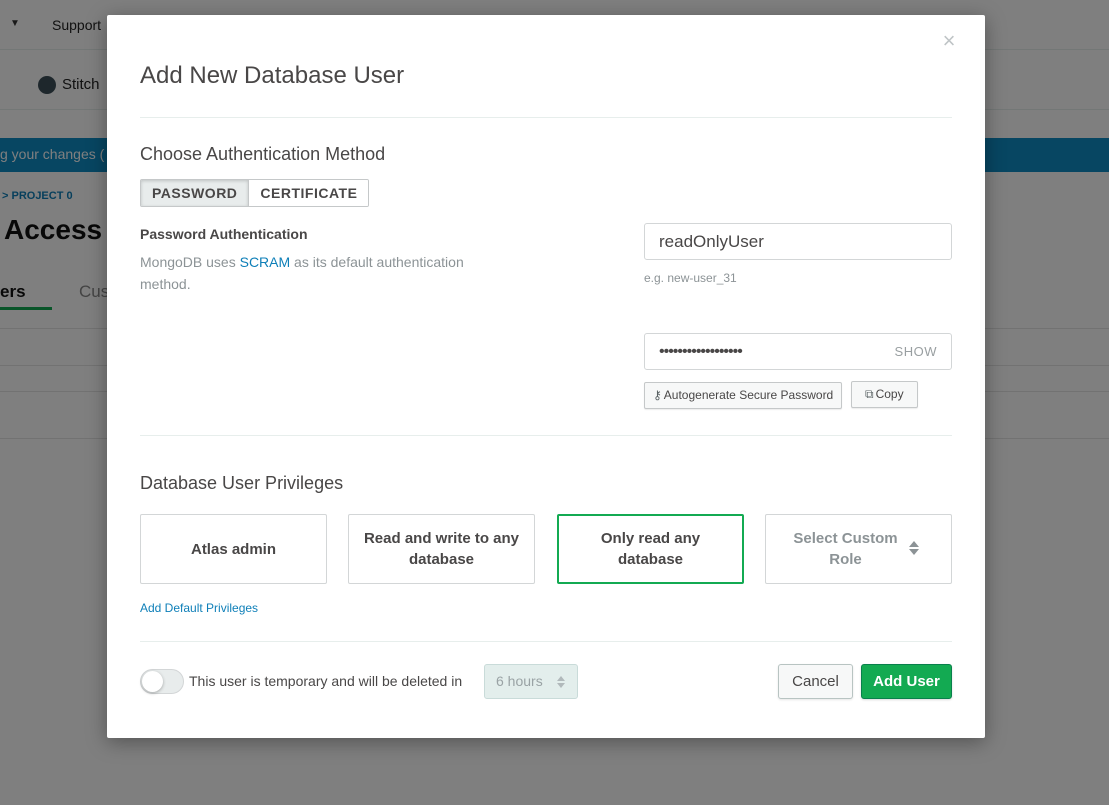 Image resolution: width=1109 pixels, height=805 pixels. I want to click on close-icon: ×, so click(949, 41).